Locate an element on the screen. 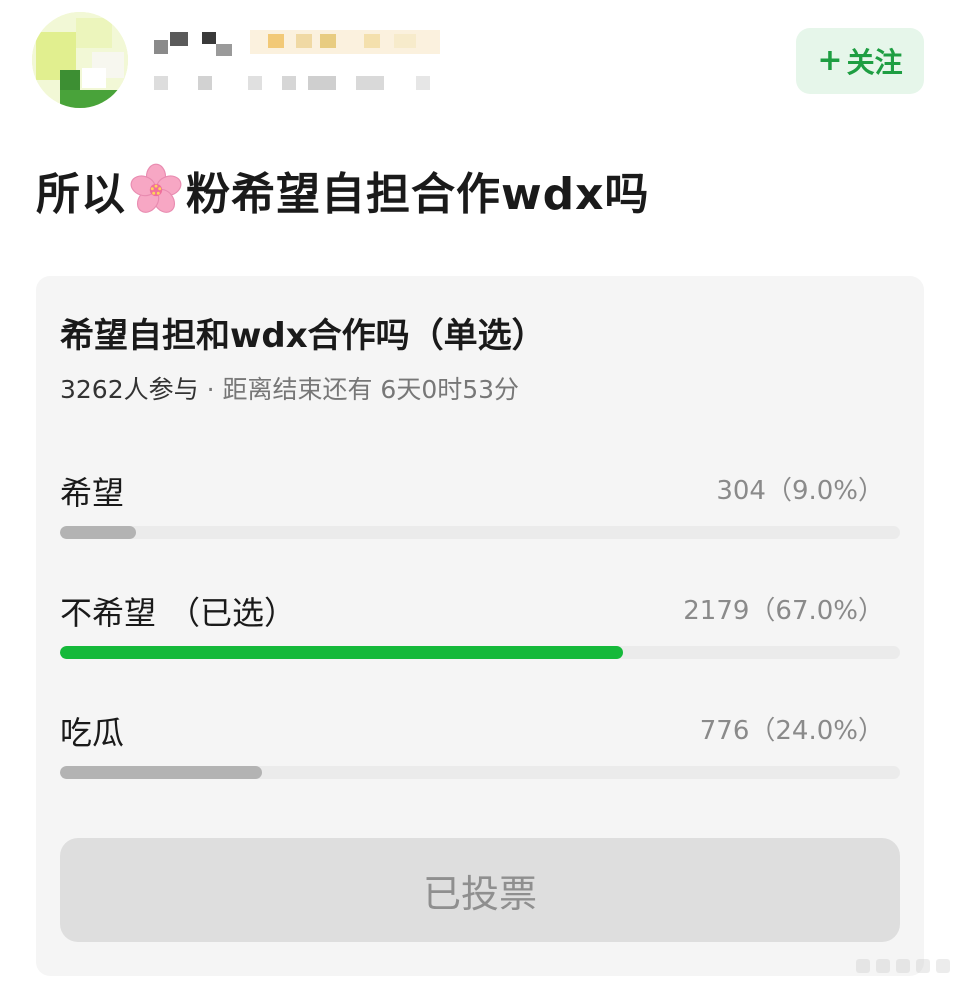 This screenshot has height=987, width=960. option-count: 304（9.0%） is located at coordinates (800, 491).